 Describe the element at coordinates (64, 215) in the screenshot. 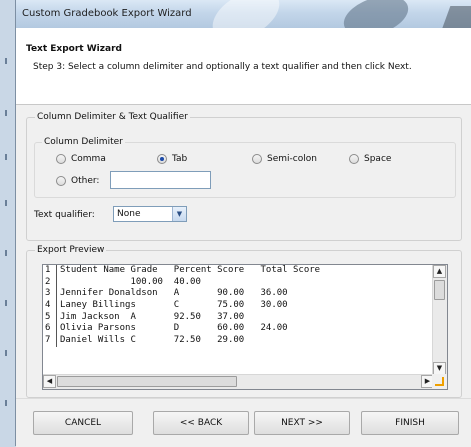

I see `text-qualifier-label: Text qualifier:` at that location.